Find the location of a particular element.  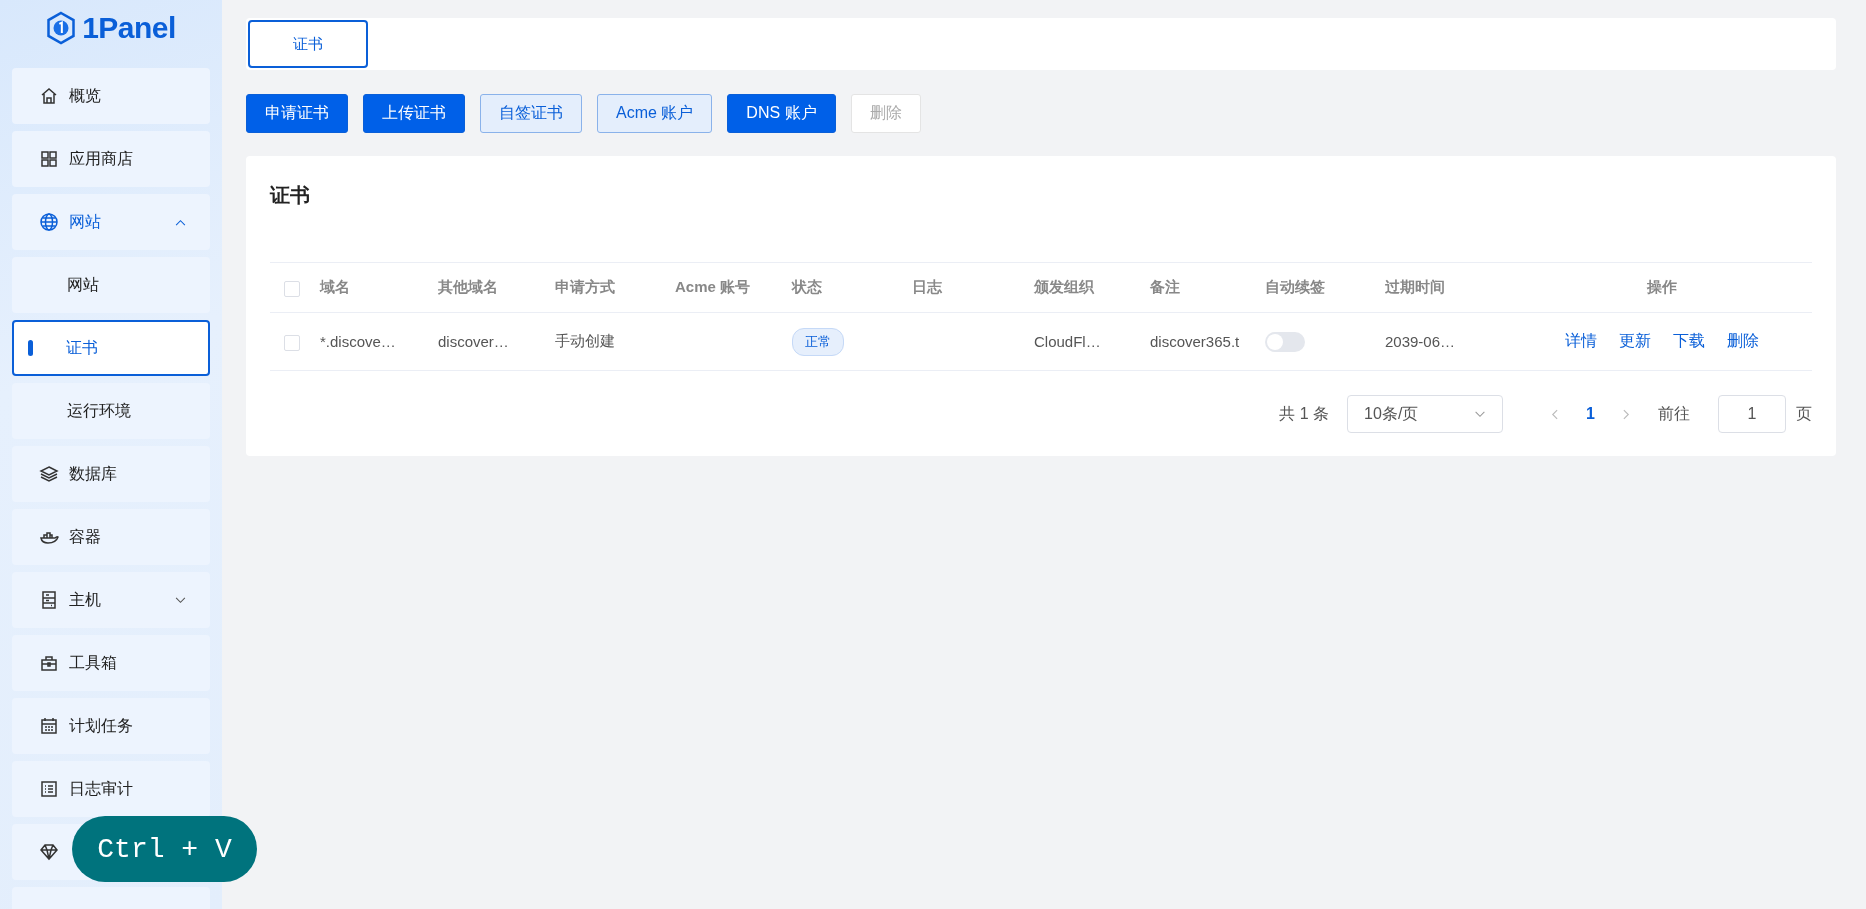

goto-label: 前往 is located at coordinates (1674, 413).